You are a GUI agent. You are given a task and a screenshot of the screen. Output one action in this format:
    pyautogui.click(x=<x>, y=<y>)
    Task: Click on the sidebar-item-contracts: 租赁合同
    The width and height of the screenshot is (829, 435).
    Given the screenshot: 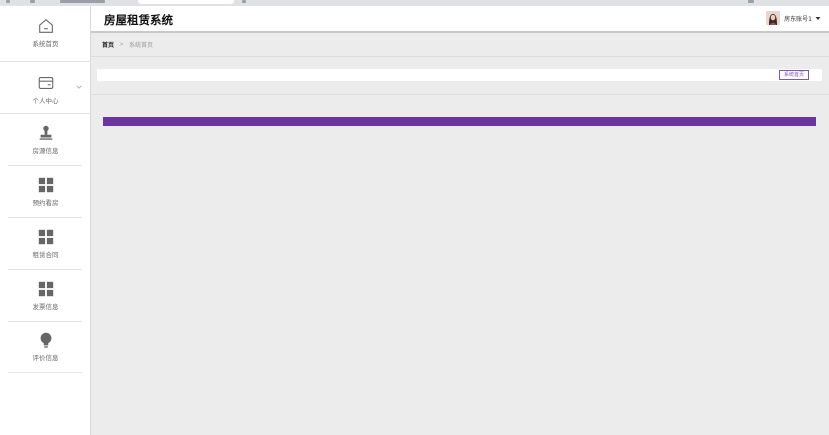 What is the action you would take?
    pyautogui.click(x=45, y=243)
    